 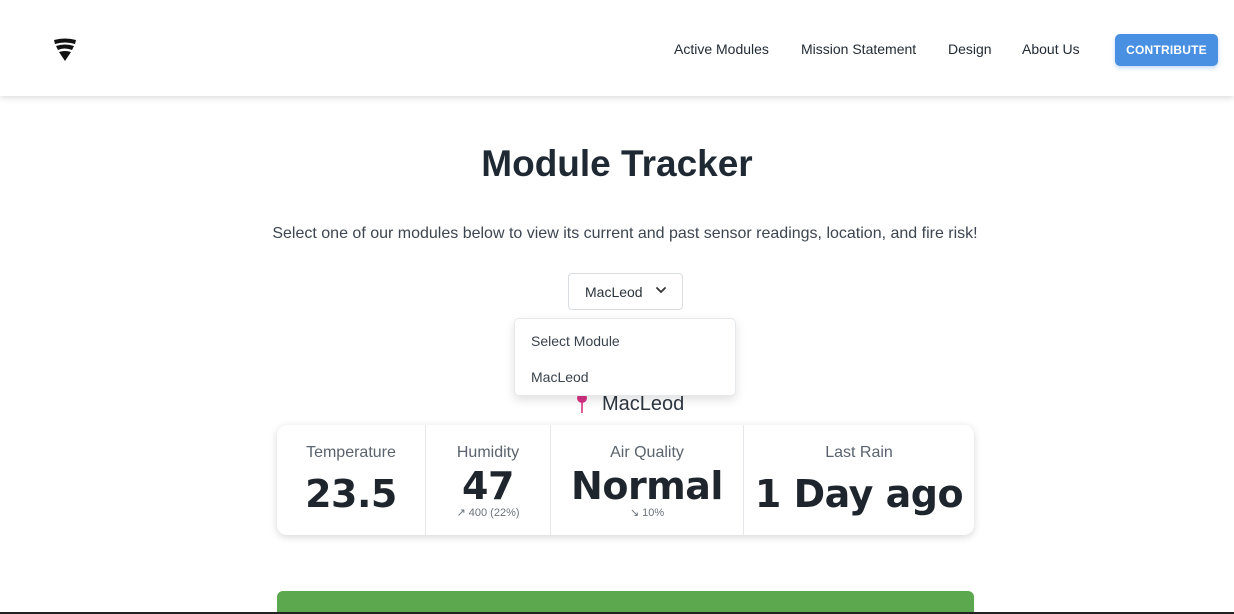 I want to click on map-pin-icon, so click(x=582, y=403).